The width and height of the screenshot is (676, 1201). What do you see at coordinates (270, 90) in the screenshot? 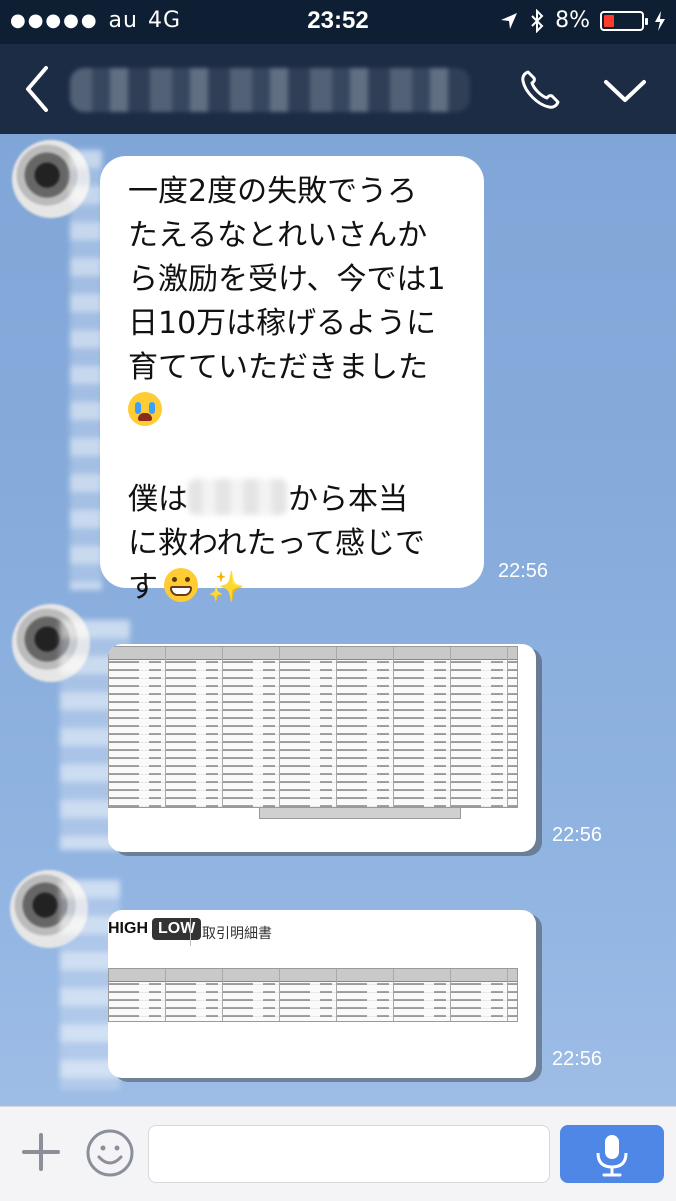
I see `contact-name-redacted` at bounding box center [270, 90].